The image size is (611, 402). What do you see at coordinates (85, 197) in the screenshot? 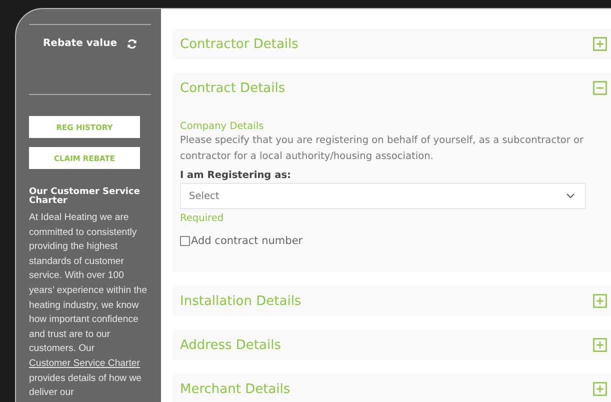
I see `charter-heading: Our Customer Service Charter` at bounding box center [85, 197].